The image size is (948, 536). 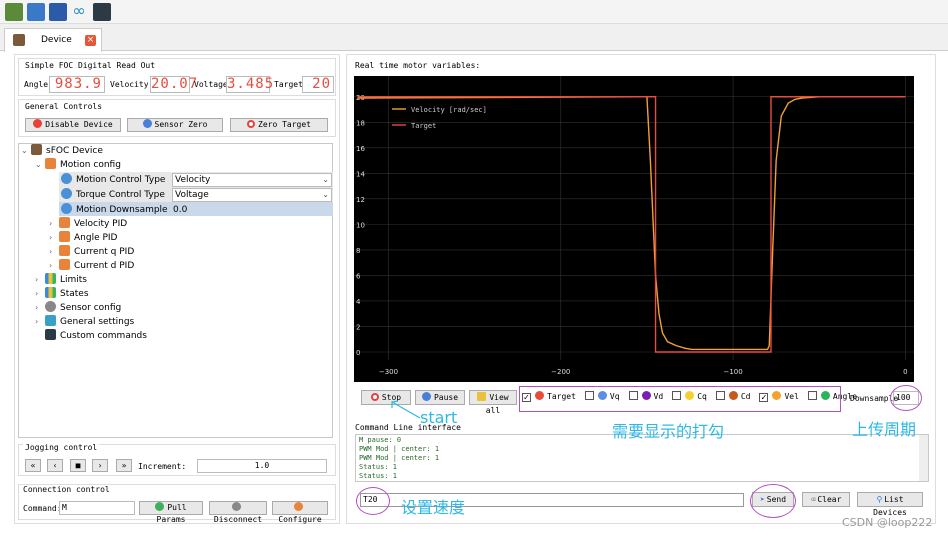 What do you see at coordinates (91, 308) in the screenshot?
I see `sensor-config-label: Sensor config` at bounding box center [91, 308].